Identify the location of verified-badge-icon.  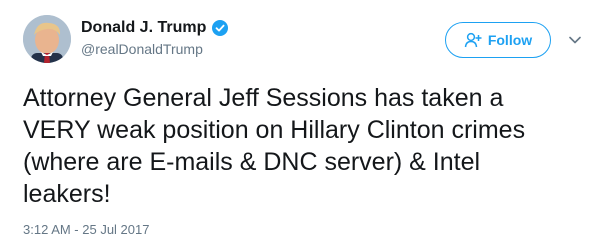
(220, 28).